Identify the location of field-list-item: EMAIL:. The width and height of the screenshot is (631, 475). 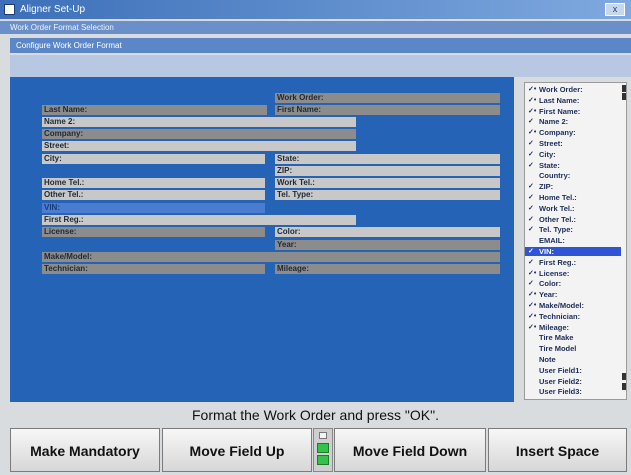
(573, 240).